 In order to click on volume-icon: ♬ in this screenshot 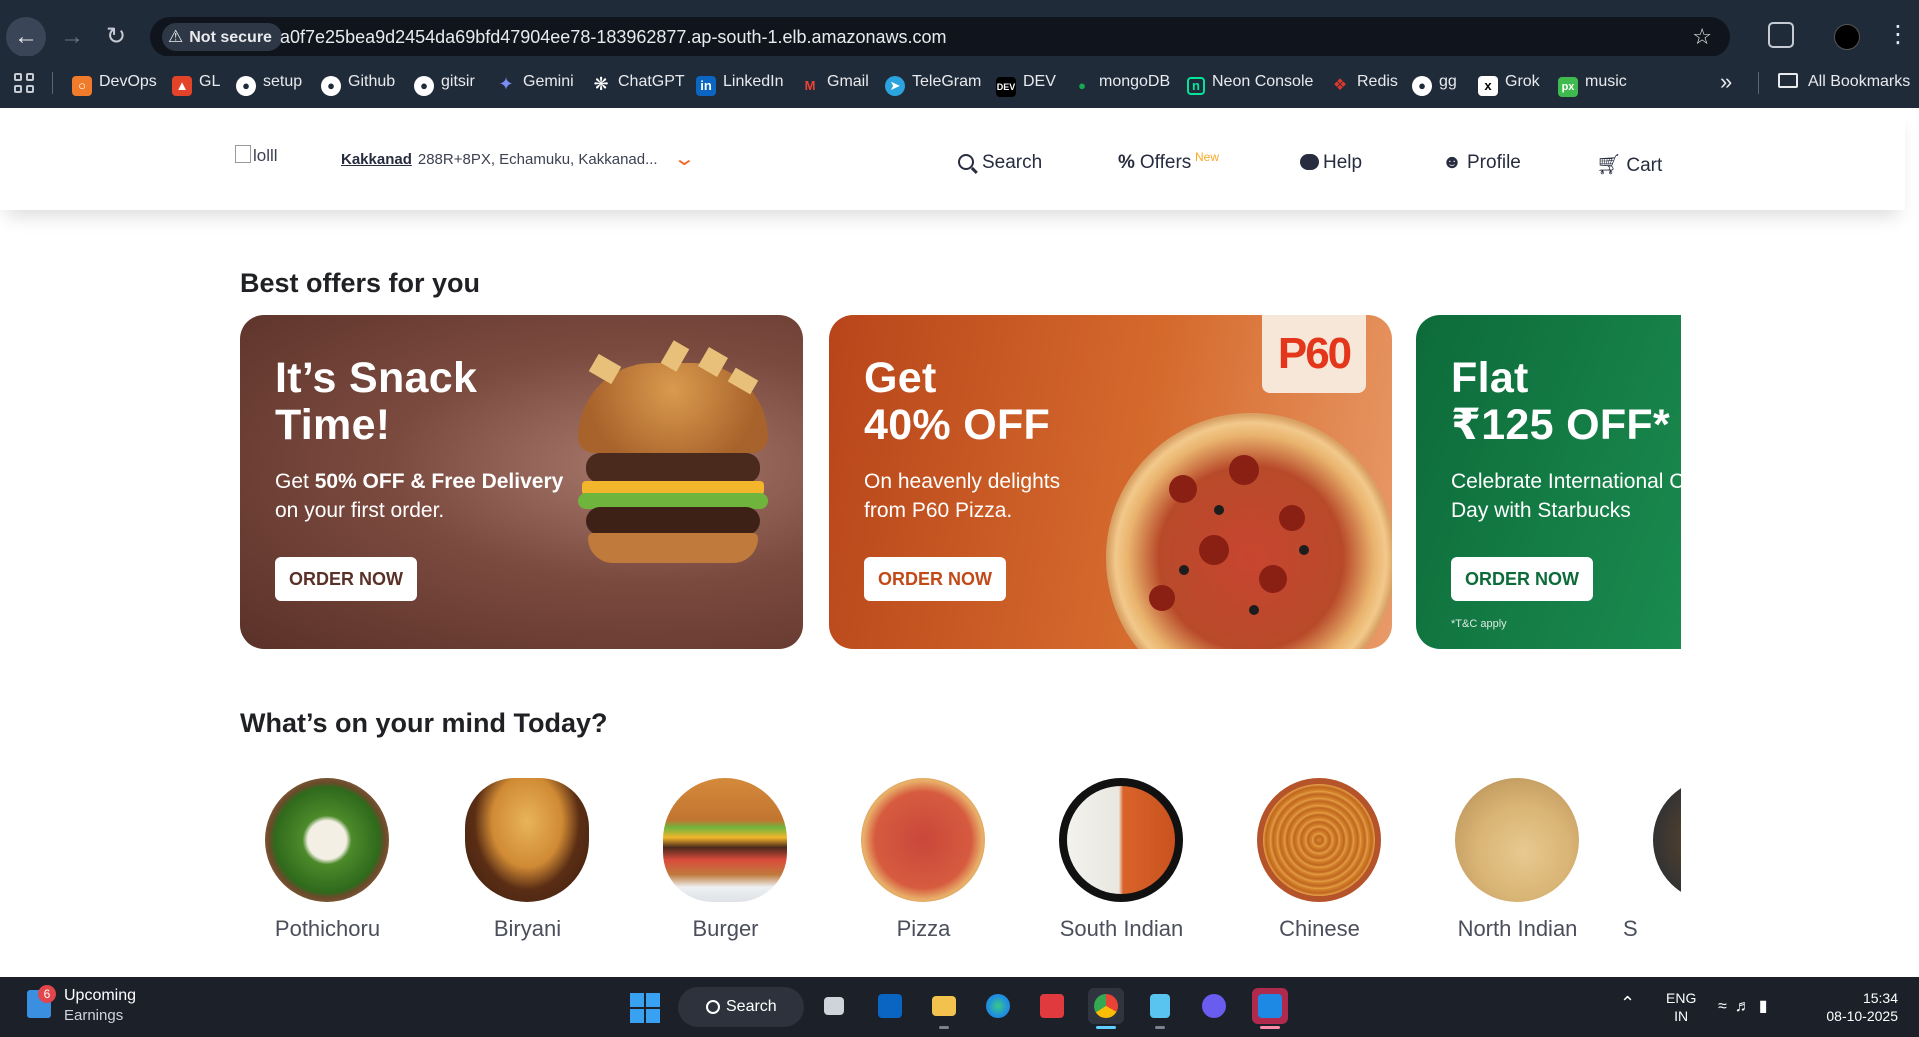, I will do `click(1746, 1006)`.